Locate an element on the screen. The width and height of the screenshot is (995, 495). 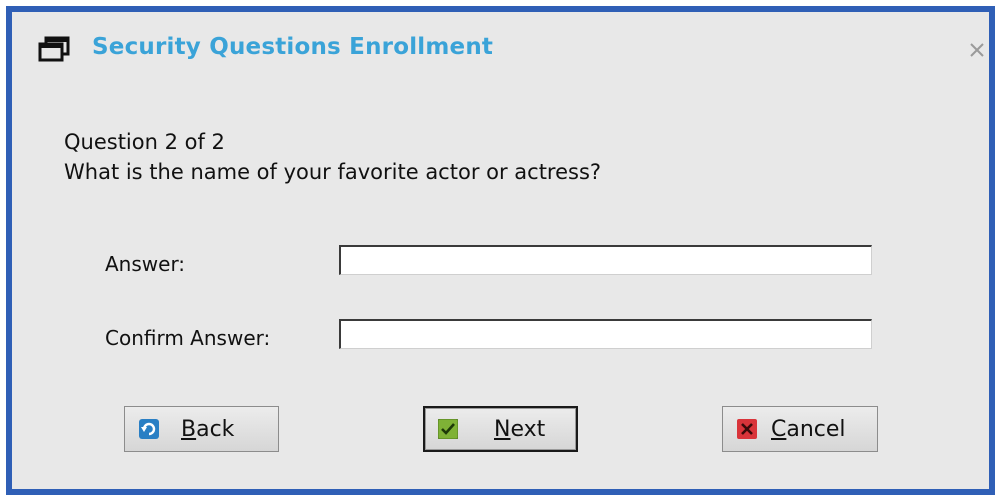
next-button: Next is located at coordinates (500, 429).